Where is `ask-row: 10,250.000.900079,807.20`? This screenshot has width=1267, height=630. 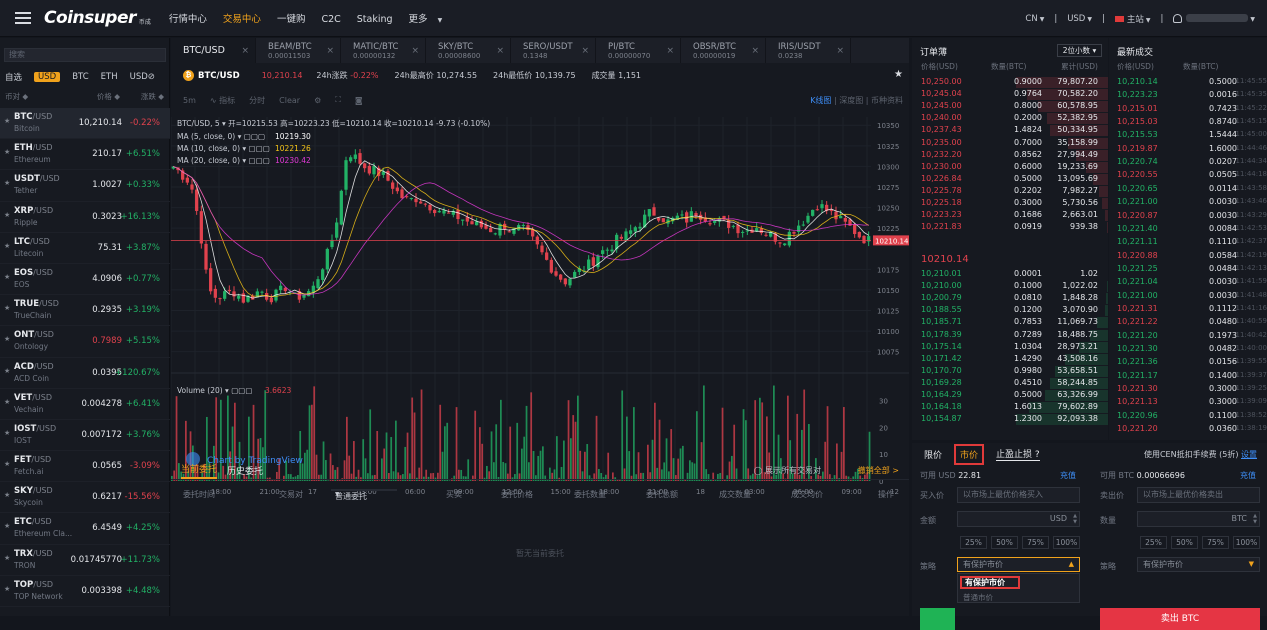 ask-row: 10,250.000.900079,807.20 is located at coordinates (1010, 82).